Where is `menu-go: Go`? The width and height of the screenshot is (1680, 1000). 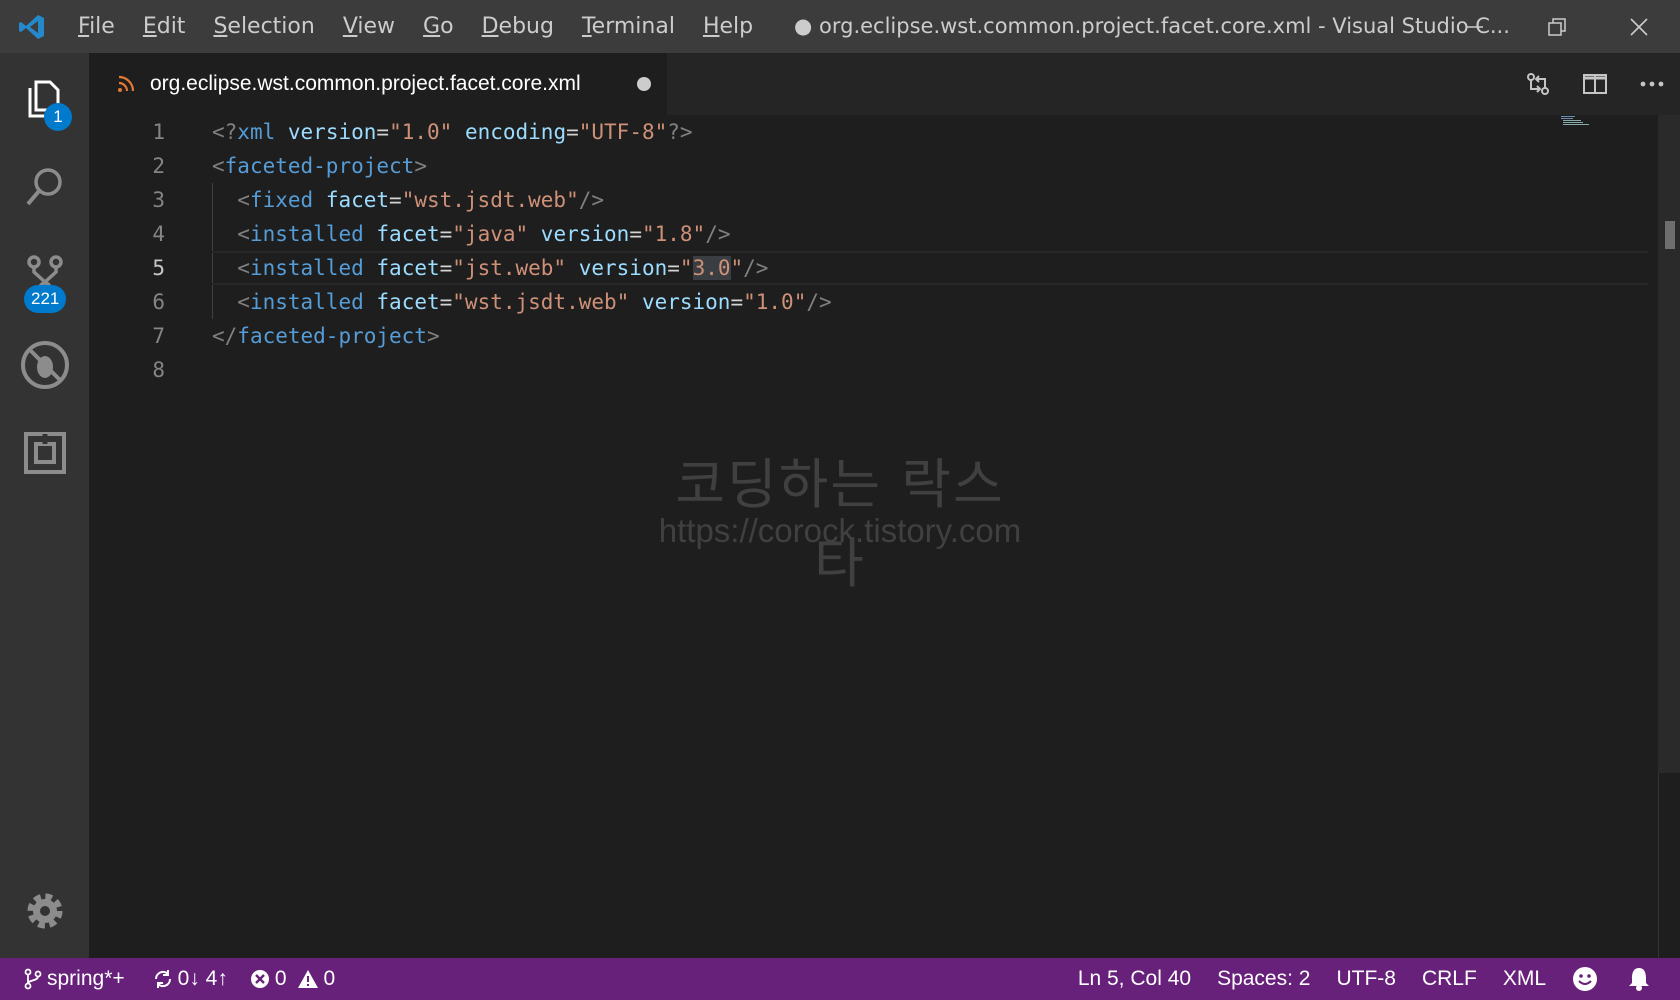 menu-go: Go is located at coordinates (438, 26).